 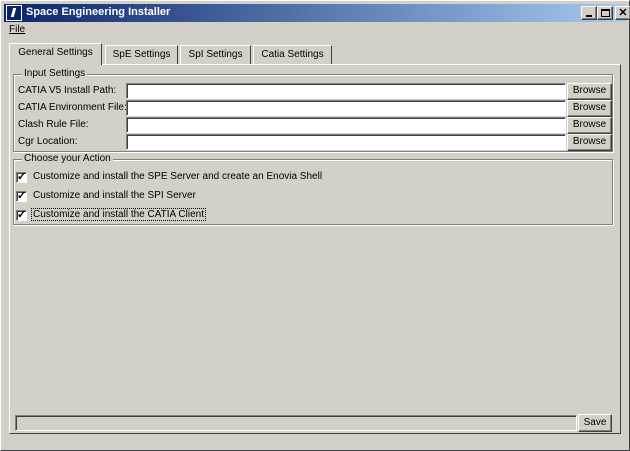 What do you see at coordinates (346, 142) in the screenshot?
I see `cgr-location-input` at bounding box center [346, 142].